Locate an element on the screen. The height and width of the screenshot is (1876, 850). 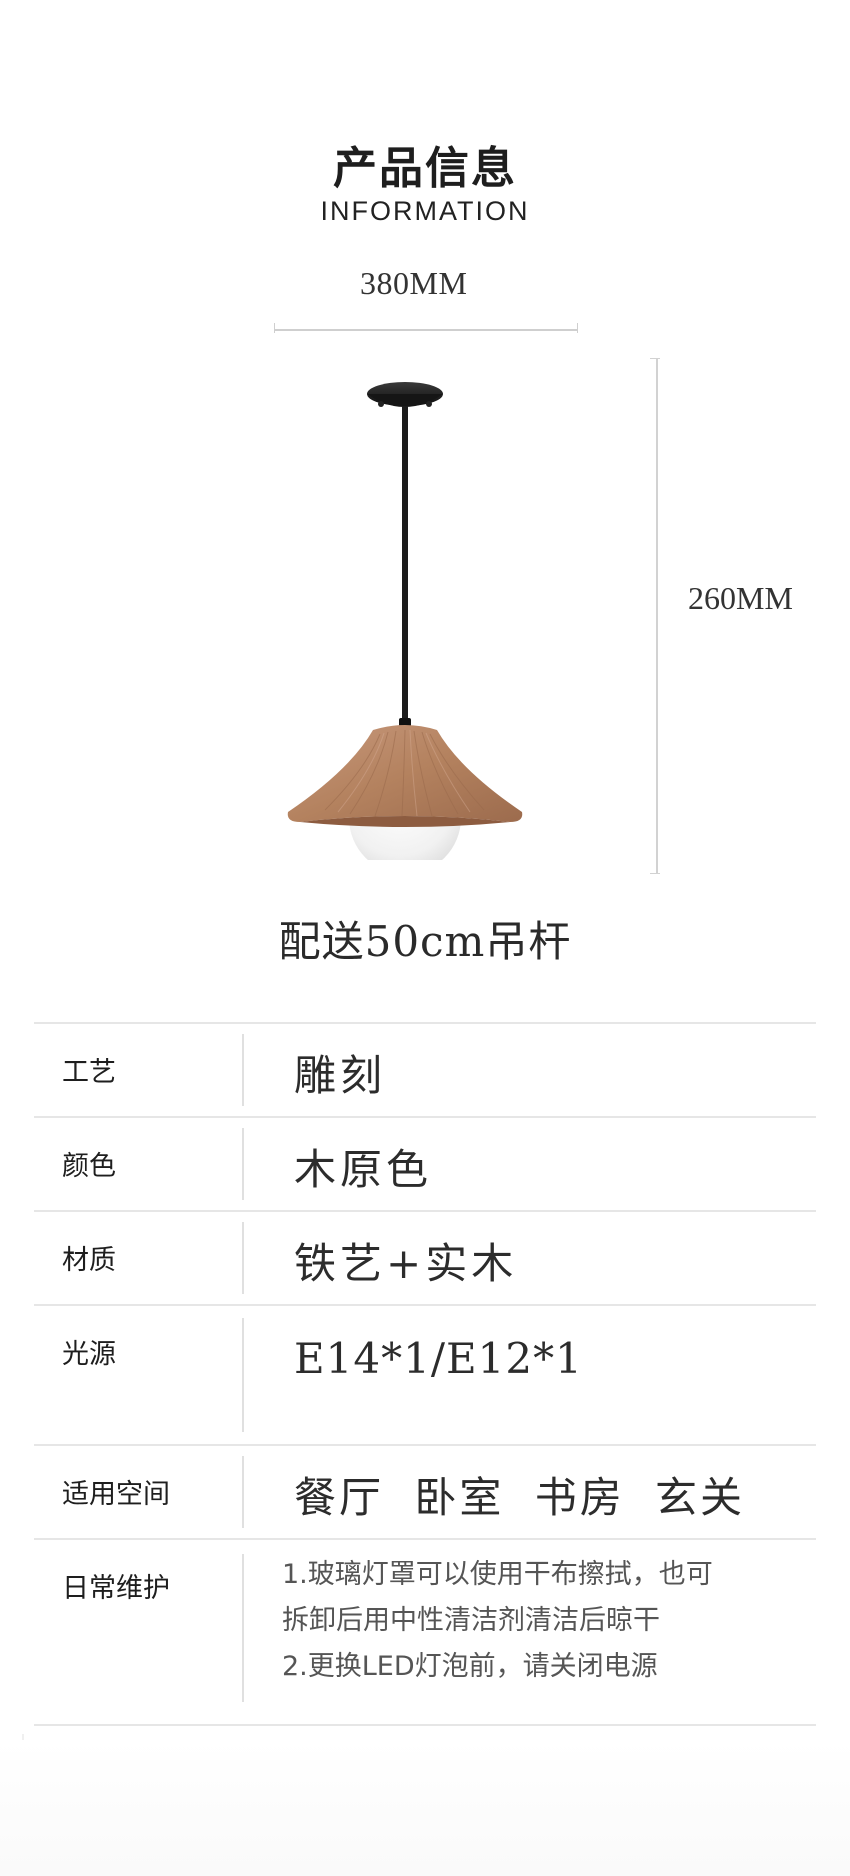
height-tick-bottom is located at coordinates (655, 873).